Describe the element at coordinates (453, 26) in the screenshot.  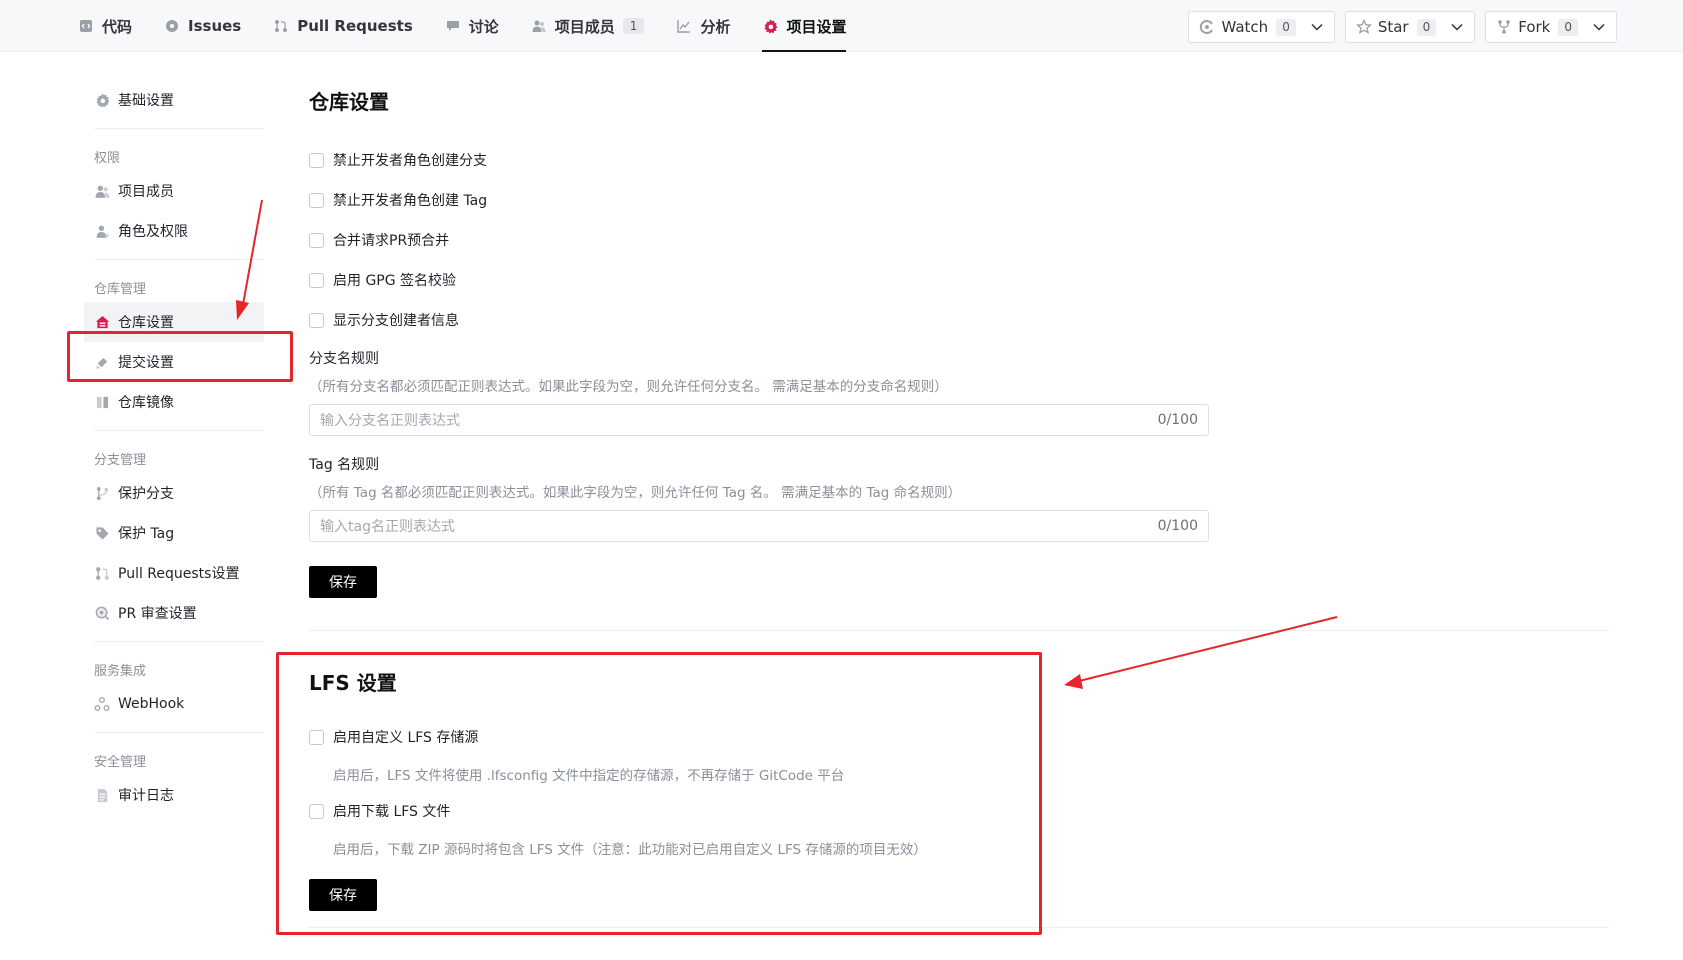
I see `discussion-icon` at that location.